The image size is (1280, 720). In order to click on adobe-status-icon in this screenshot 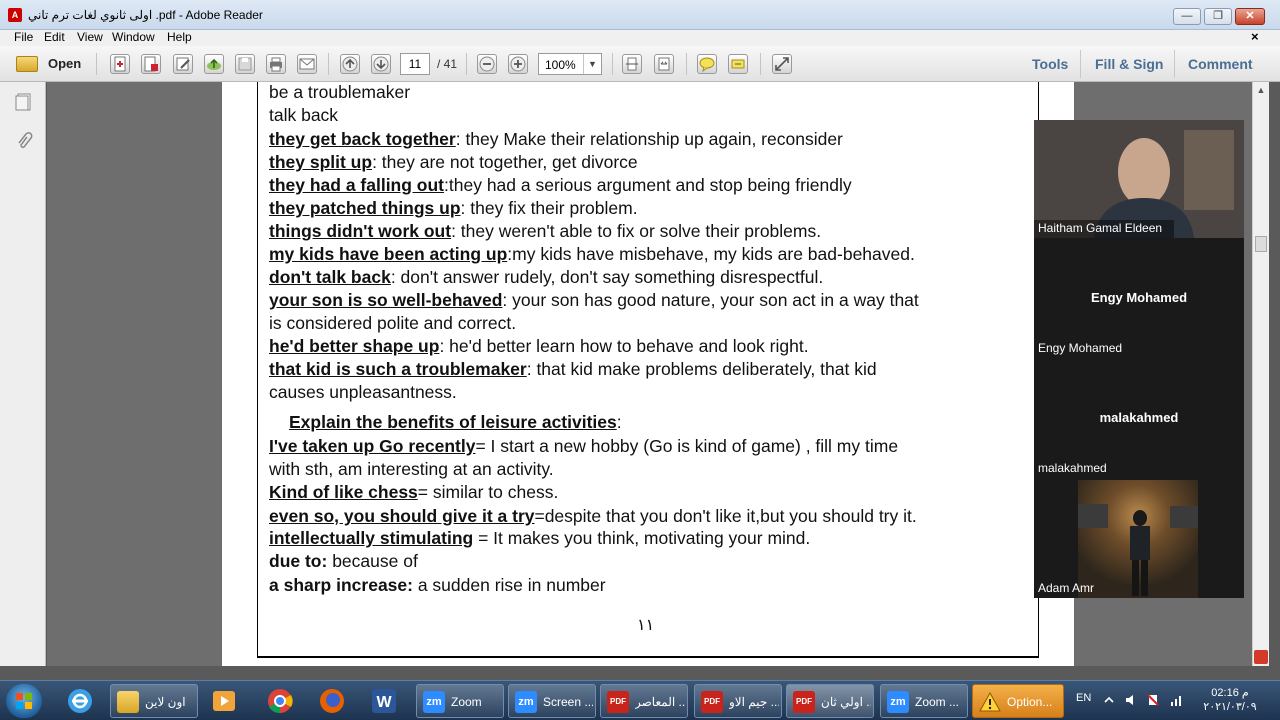, I will do `click(1261, 657)`.